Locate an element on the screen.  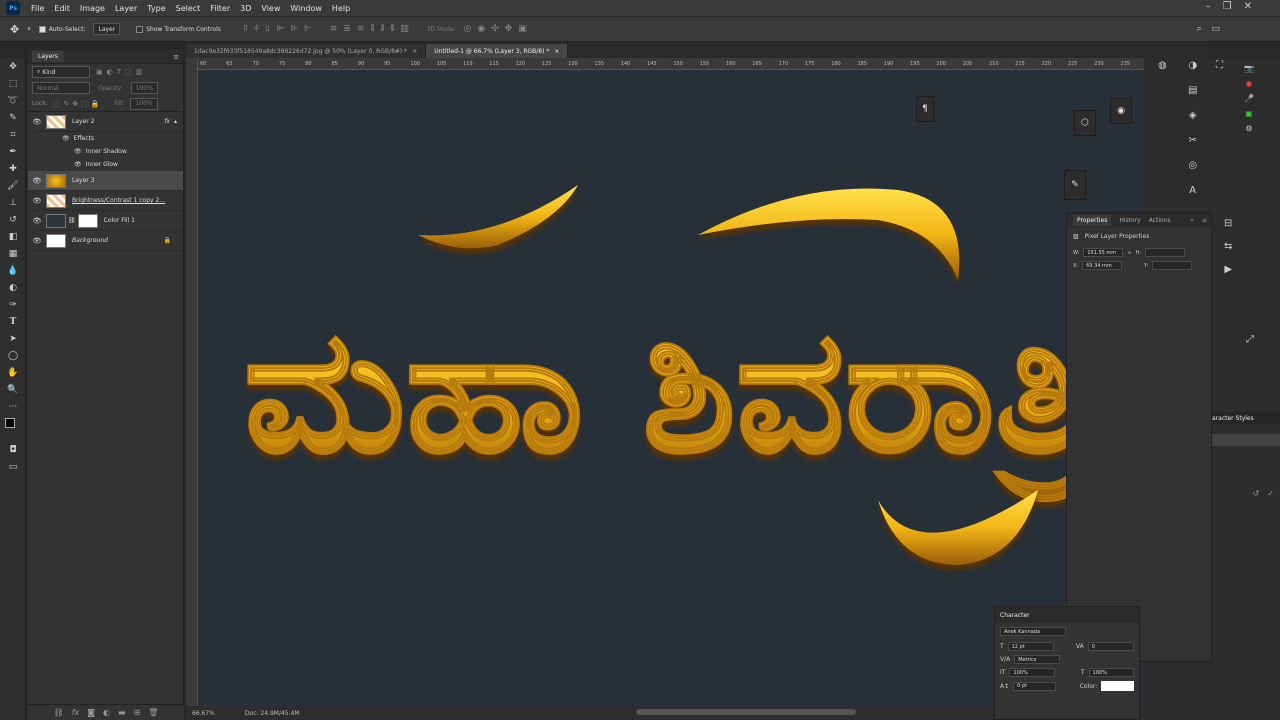
hand-tool-icon: ✋ is located at coordinates (13, 372).